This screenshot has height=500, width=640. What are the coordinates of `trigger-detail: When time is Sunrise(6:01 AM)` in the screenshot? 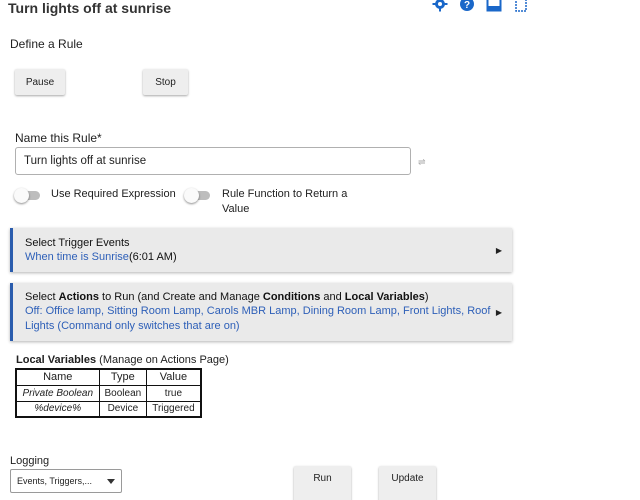 It's located at (101, 257).